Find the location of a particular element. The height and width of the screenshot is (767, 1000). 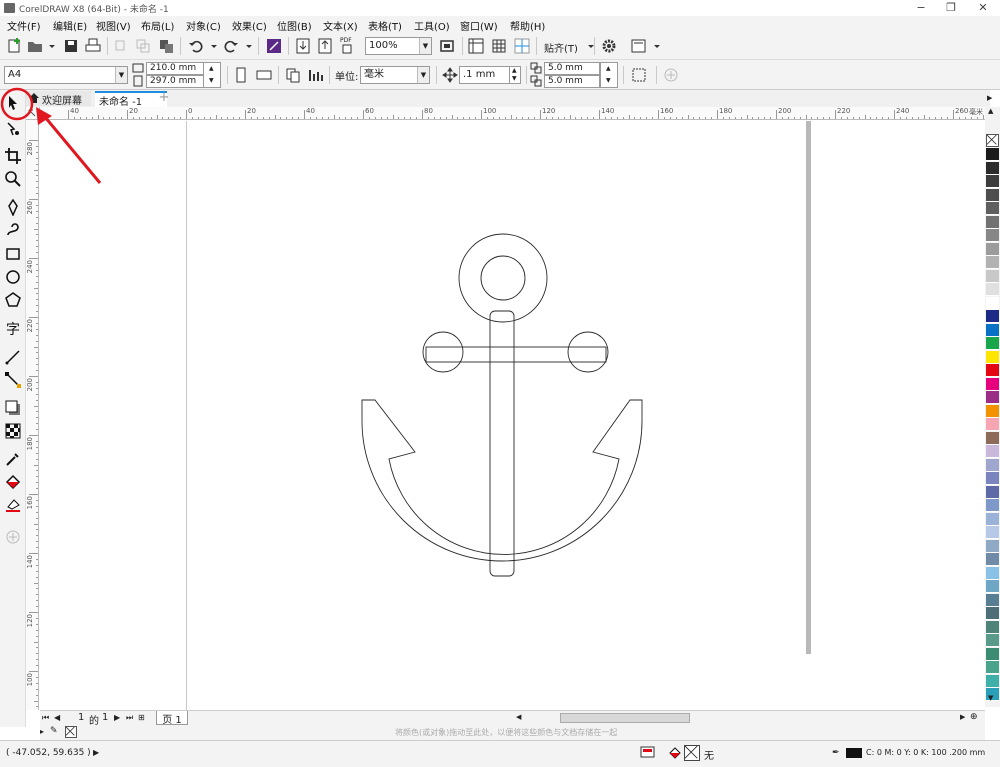

page-1-tab: 页 1 is located at coordinates (172, 718).